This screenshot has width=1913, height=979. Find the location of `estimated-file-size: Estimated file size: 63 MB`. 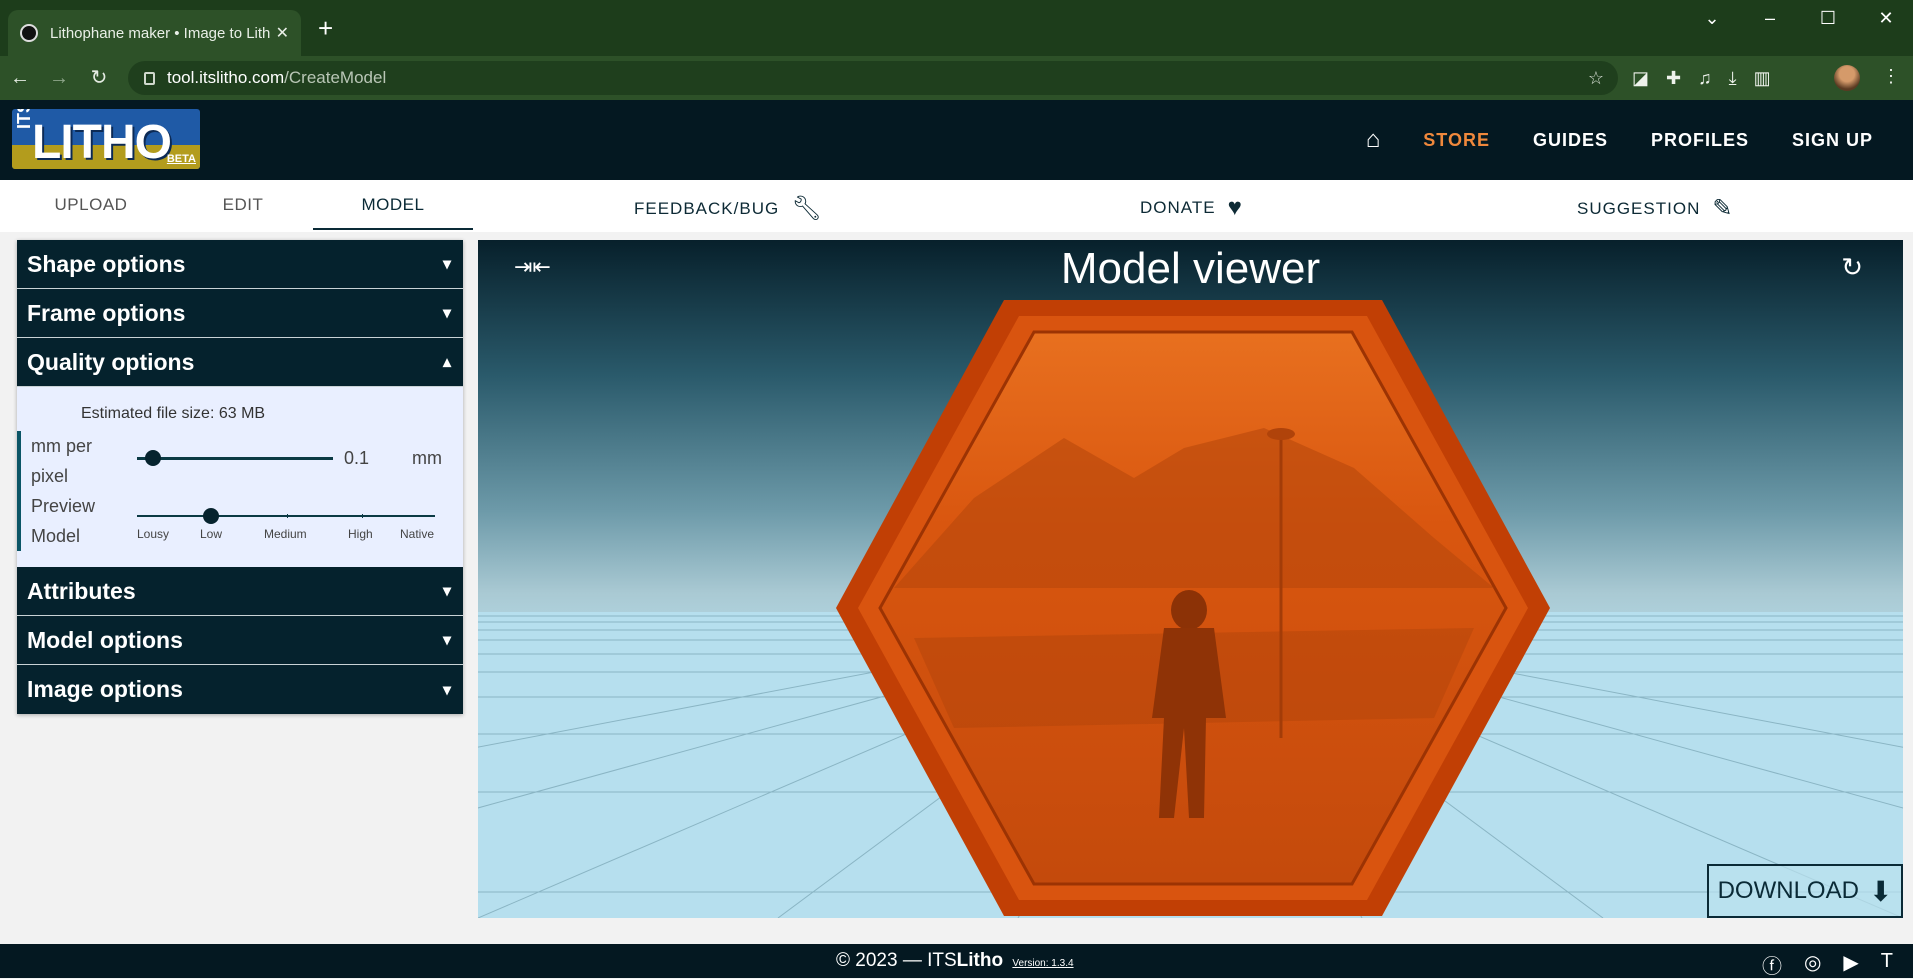

estimated-file-size: Estimated file size: 63 MB is located at coordinates (173, 413).